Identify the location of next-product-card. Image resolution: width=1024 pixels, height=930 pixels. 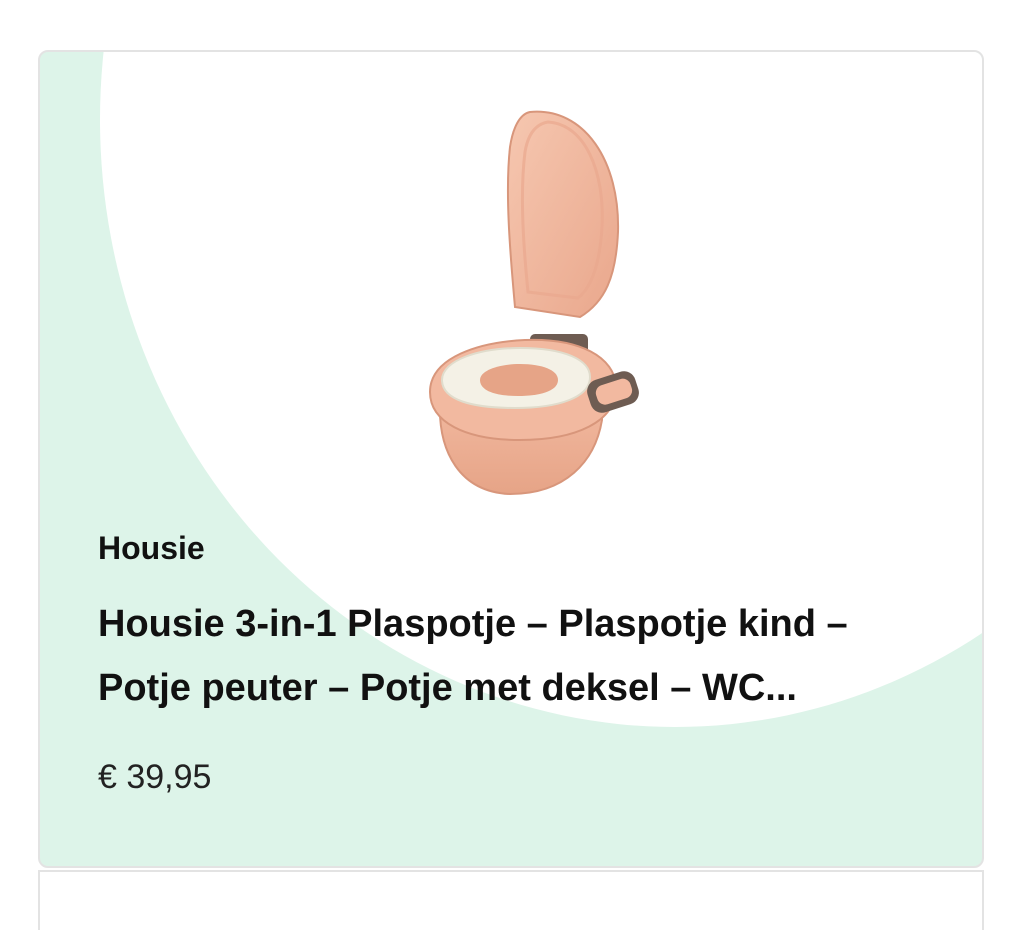
(511, 900).